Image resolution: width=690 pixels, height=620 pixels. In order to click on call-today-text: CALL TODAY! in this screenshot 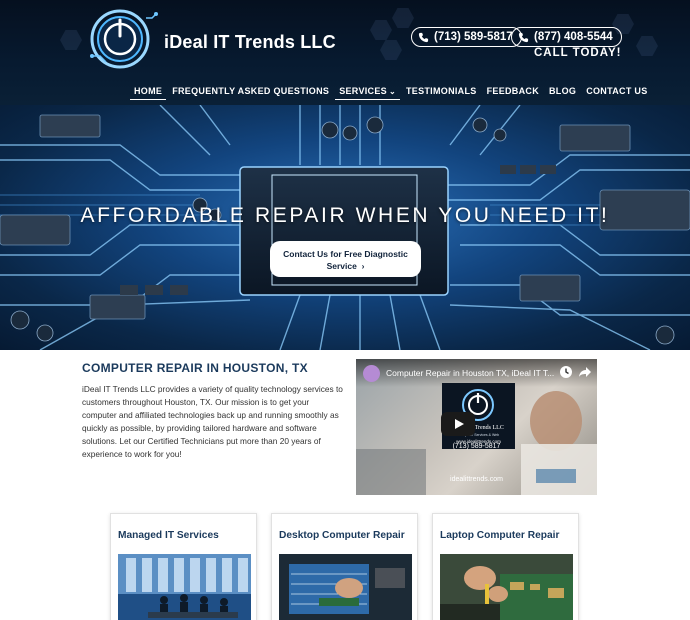, I will do `click(578, 53)`.